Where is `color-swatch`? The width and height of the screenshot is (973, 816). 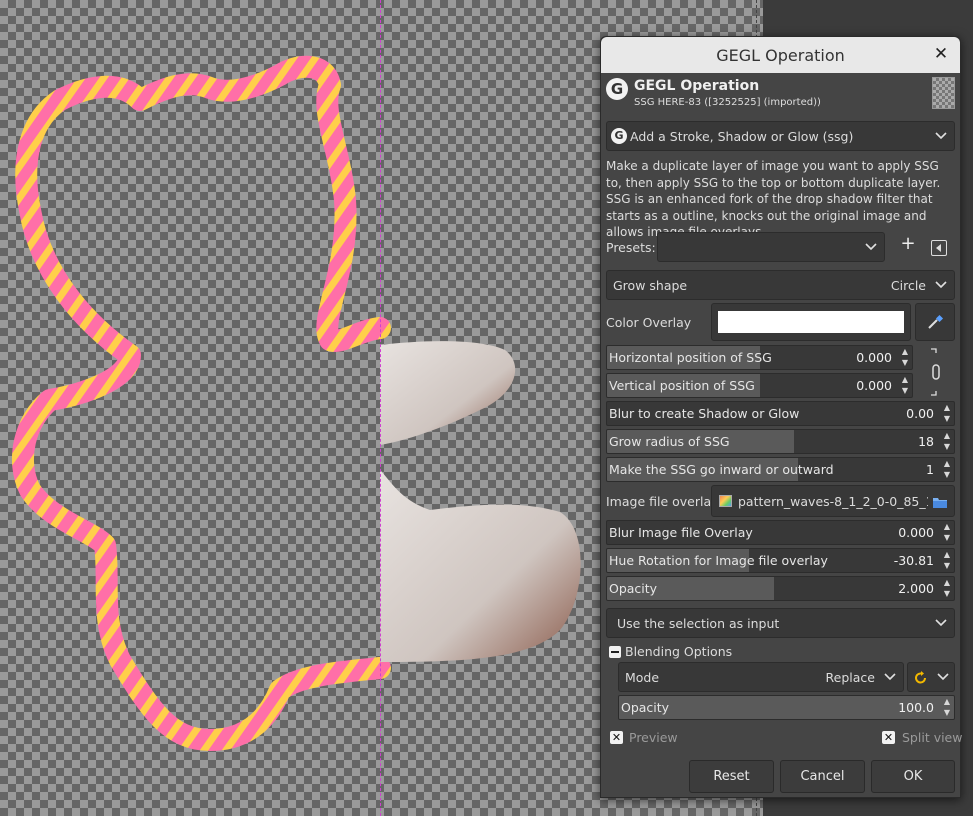 color-swatch is located at coordinates (811, 322).